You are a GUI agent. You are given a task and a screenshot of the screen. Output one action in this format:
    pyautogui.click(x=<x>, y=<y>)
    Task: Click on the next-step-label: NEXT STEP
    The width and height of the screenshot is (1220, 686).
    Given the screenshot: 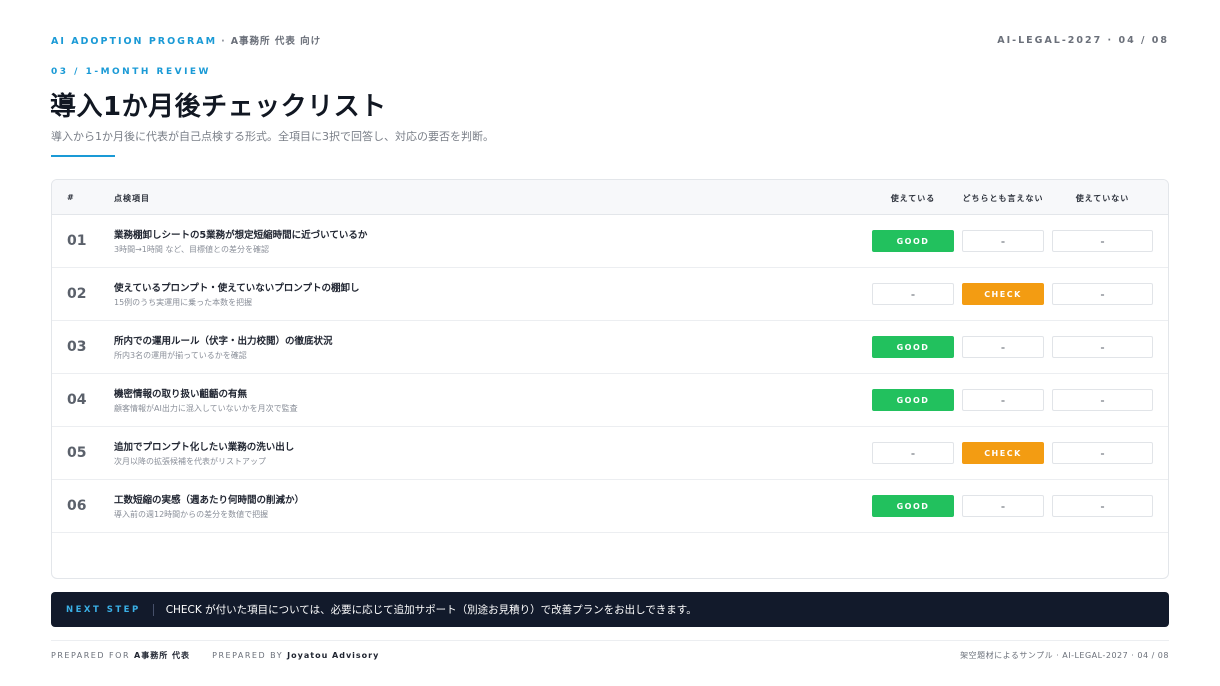 What is the action you would take?
    pyautogui.click(x=103, y=609)
    